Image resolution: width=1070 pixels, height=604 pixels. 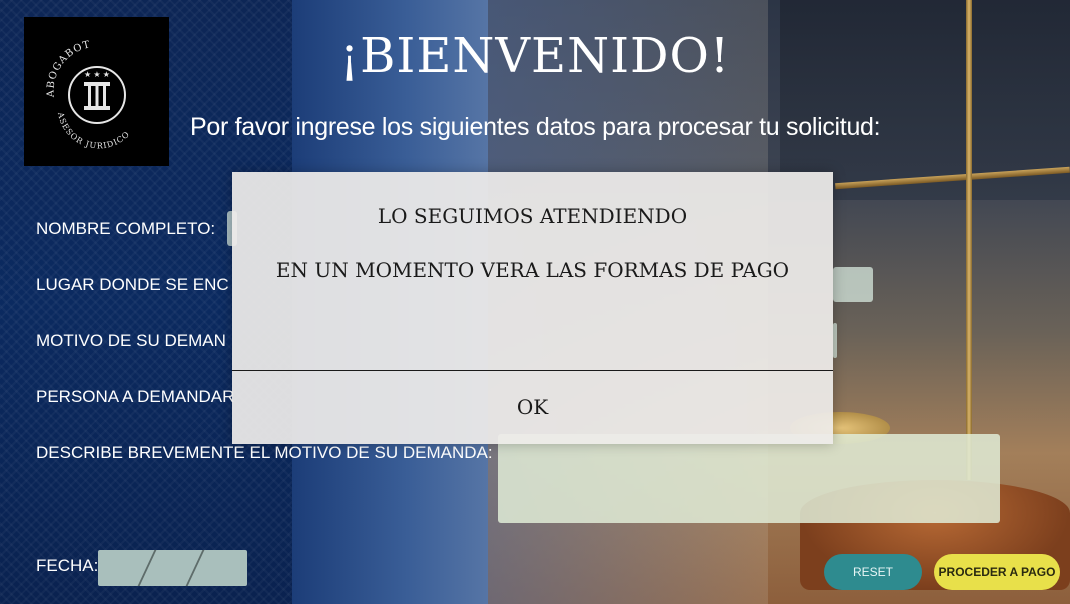 What do you see at coordinates (135, 396) in the screenshot?
I see `persona-label: PERSONA A DEMANDAR` at bounding box center [135, 396].